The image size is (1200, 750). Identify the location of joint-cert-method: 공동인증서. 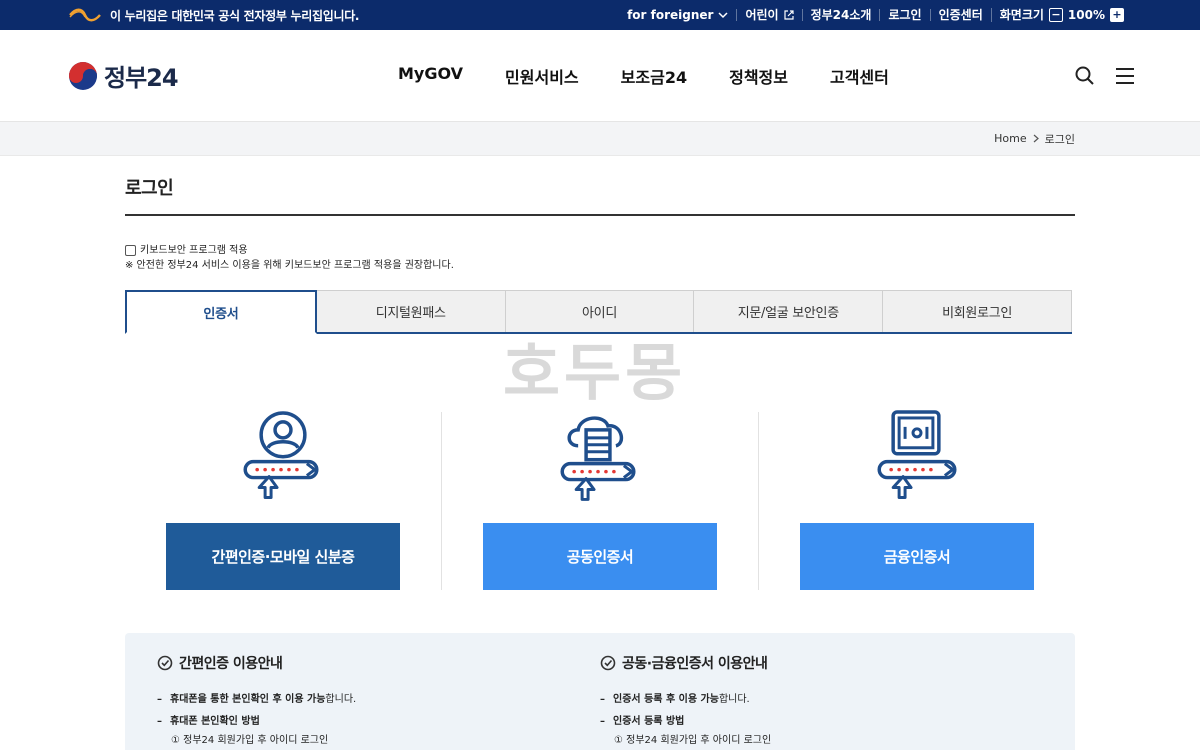
(599, 501).